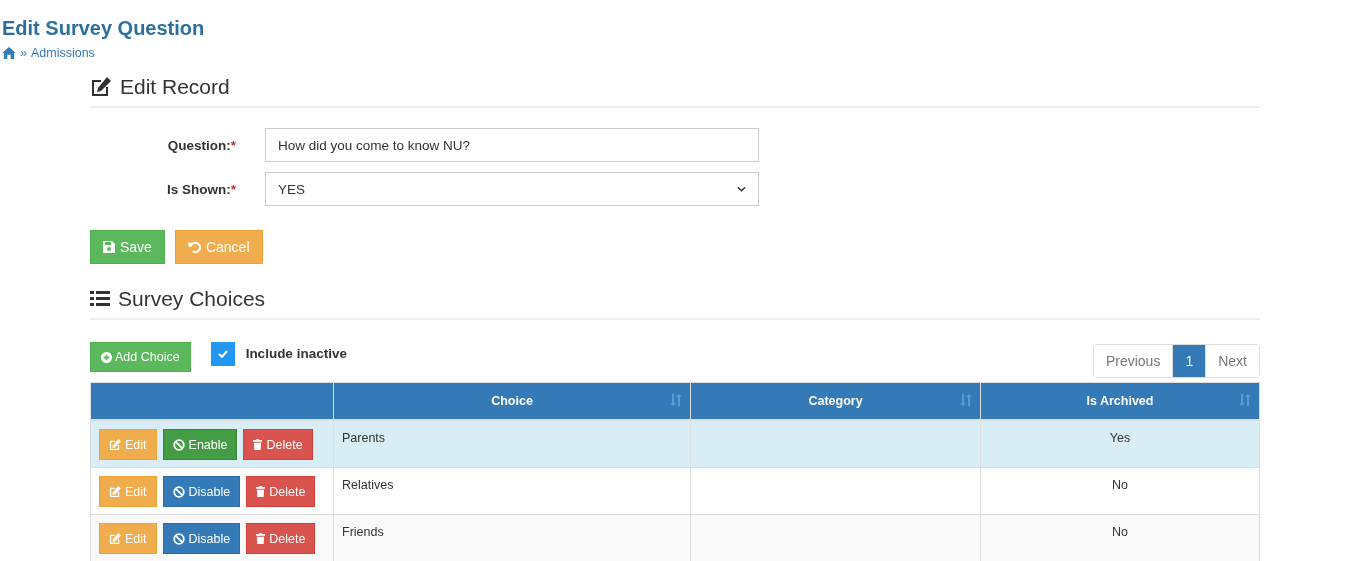  Describe the element at coordinates (175, 87) in the screenshot. I see `section-title: Edit Record` at that location.